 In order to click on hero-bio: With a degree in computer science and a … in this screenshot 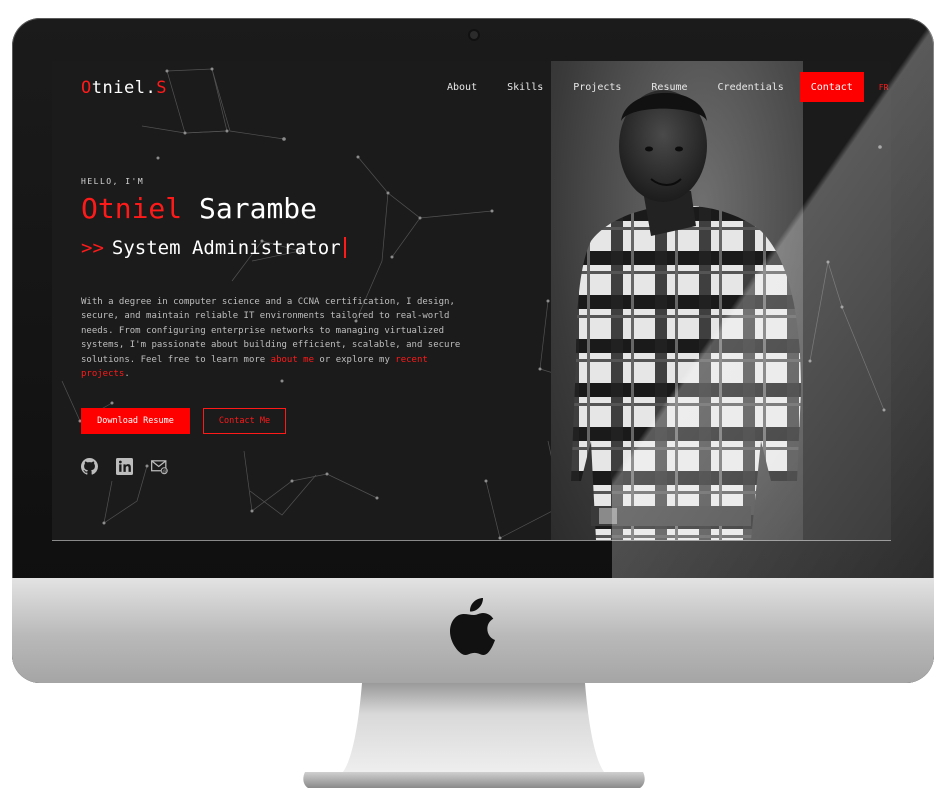, I will do `click(275, 338)`.